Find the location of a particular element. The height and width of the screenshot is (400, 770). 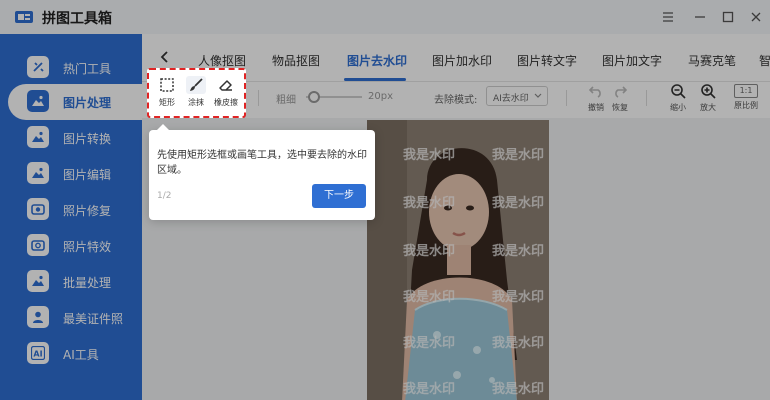

tooltip-step-counter: 1/2 is located at coordinates (164, 196).